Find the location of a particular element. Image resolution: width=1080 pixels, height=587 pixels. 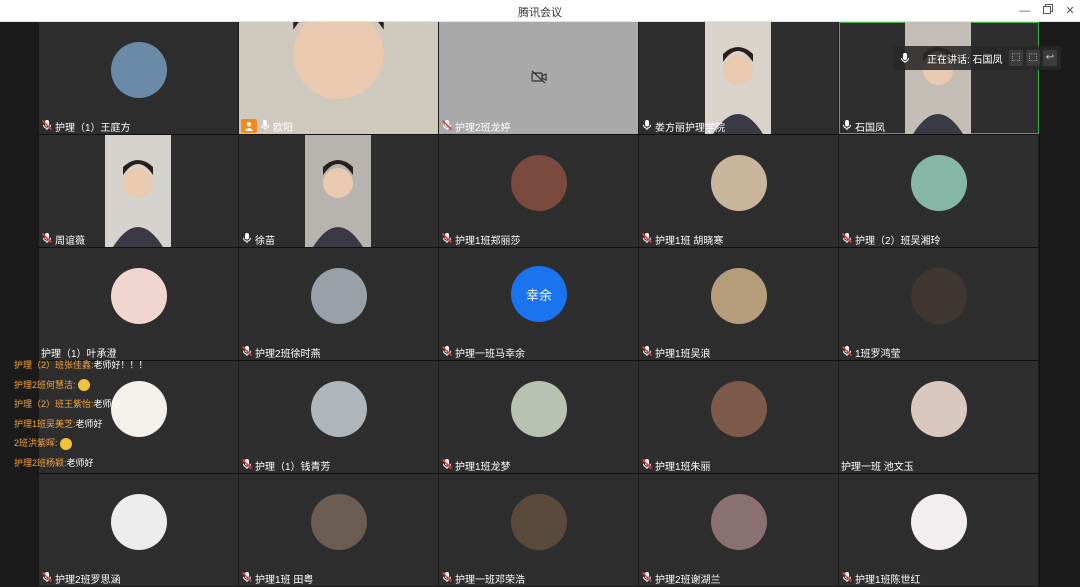

camera-off-background is located at coordinates (538, 78).